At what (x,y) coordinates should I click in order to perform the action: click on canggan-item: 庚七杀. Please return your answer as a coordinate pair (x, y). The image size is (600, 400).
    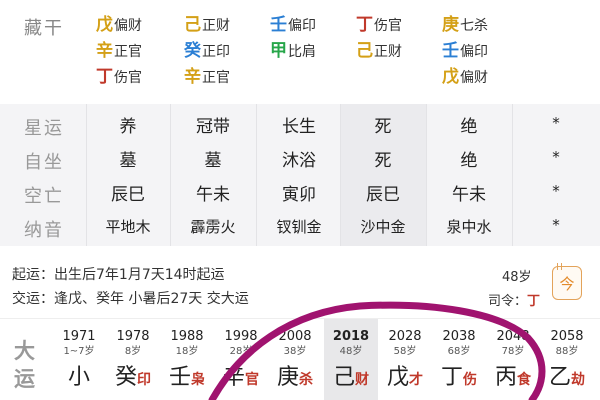
    Looking at the image, I should click on (465, 25).